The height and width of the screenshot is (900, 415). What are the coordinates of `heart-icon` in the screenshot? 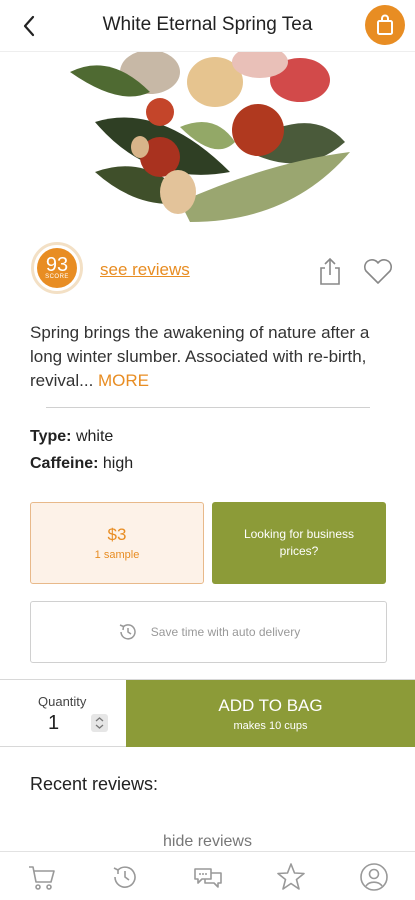 It's located at (378, 271).